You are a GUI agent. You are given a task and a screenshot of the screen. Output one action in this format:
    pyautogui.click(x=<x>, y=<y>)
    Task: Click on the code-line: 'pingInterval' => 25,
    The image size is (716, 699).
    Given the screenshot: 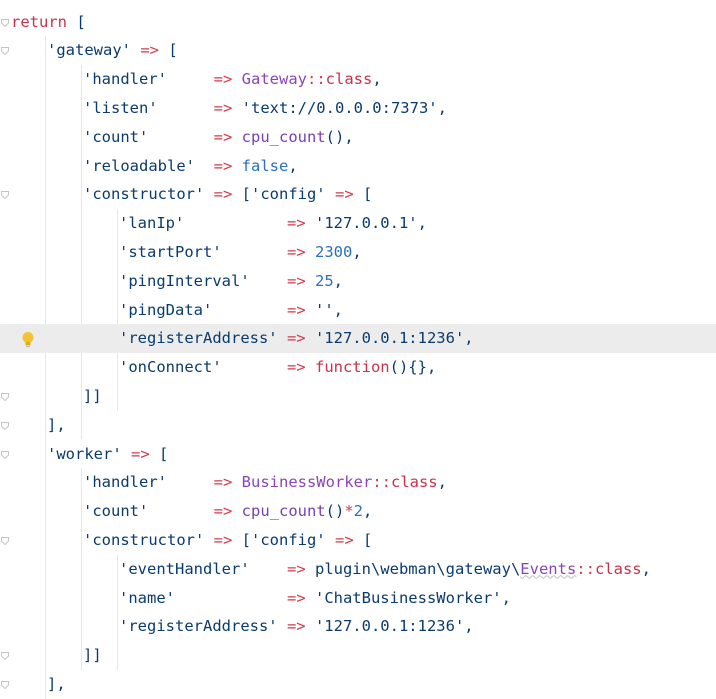 What is the action you would take?
    pyautogui.click(x=358, y=281)
    